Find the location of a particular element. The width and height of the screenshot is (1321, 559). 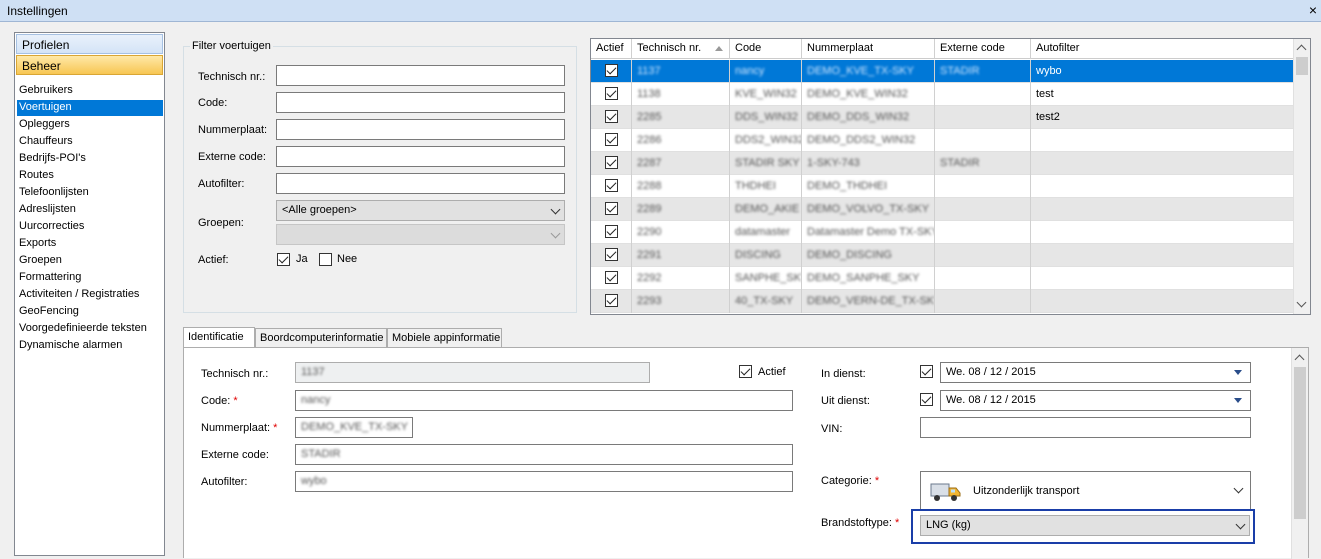

row-technisch-value: 1137 is located at coordinates (649, 71).